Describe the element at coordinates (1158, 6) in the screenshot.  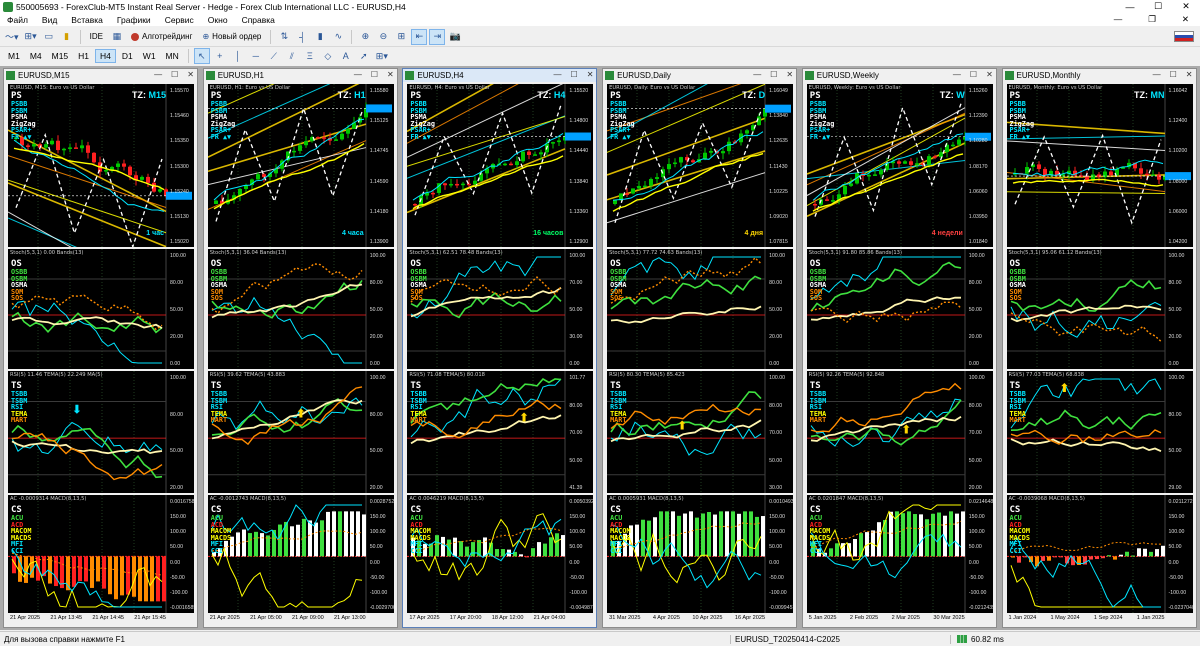
I see `maximize-icon: ☐` at that location.